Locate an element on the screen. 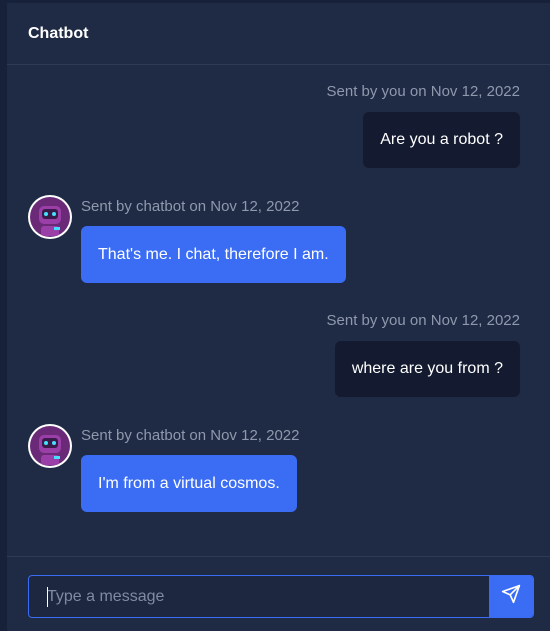  composer is located at coordinates (278, 593).